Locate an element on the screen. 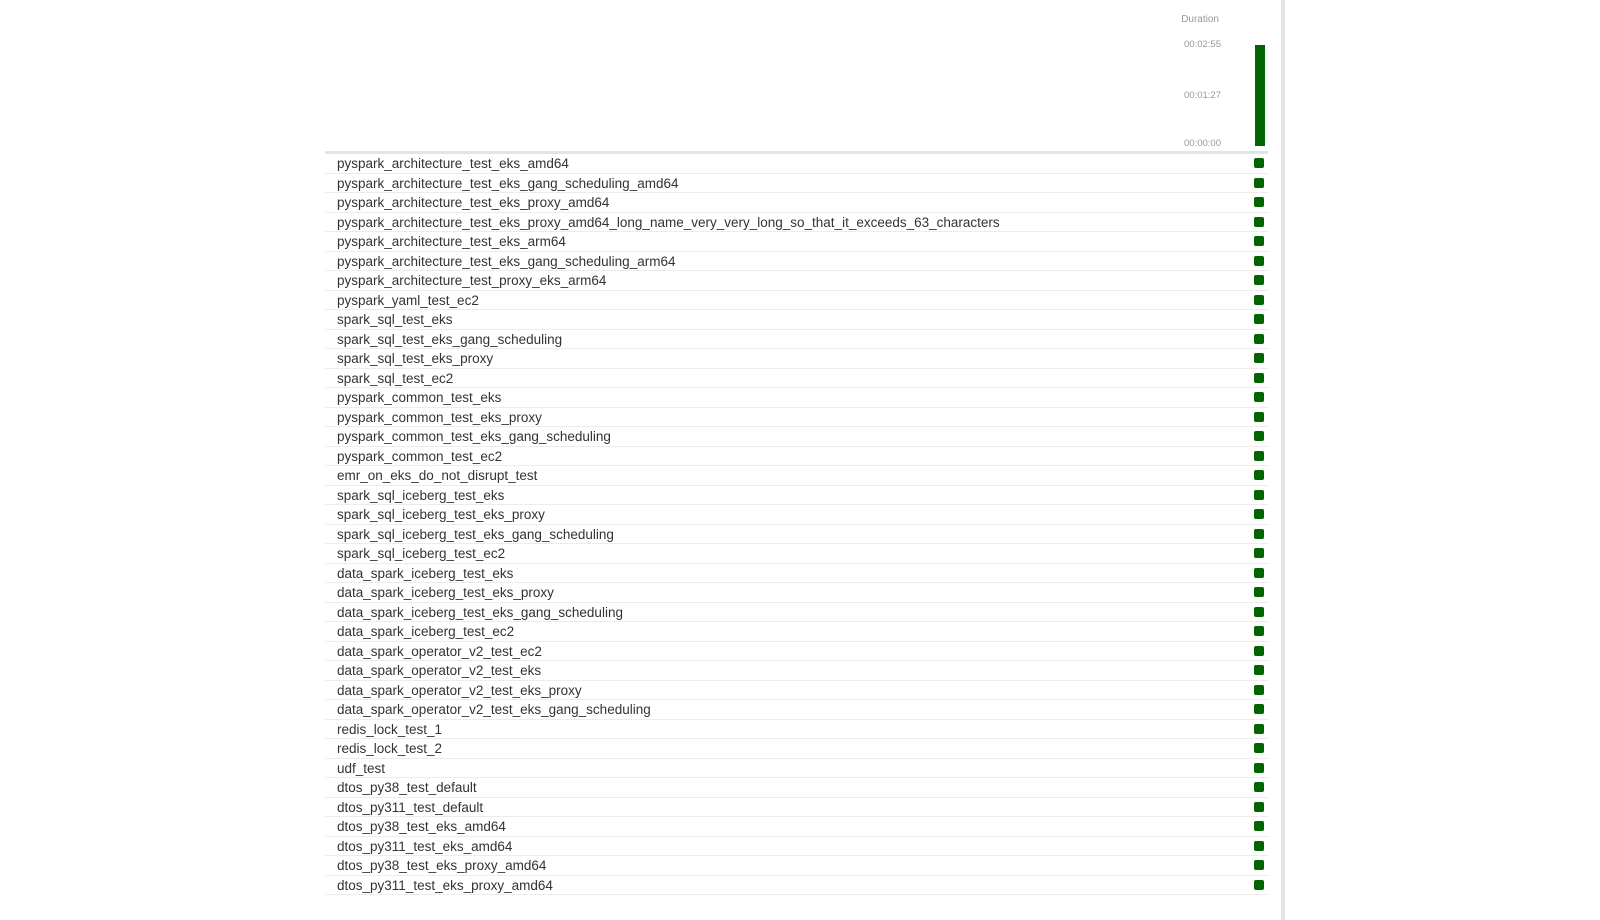 This screenshot has width=1600, height=920. task-name: pyspark_common_test_eks_proxy is located at coordinates (439, 417).